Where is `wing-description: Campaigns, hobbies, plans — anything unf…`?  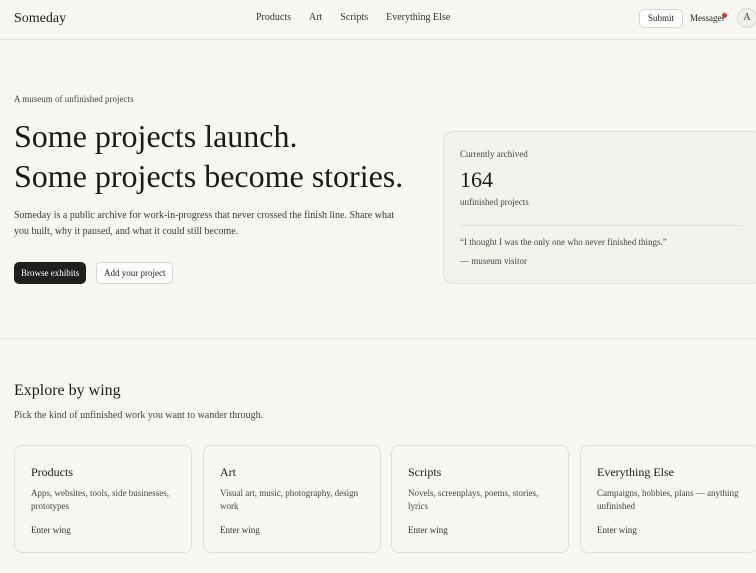
wing-description: Campaigns, hobbies, plans — anything unf… is located at coordinates (668, 499).